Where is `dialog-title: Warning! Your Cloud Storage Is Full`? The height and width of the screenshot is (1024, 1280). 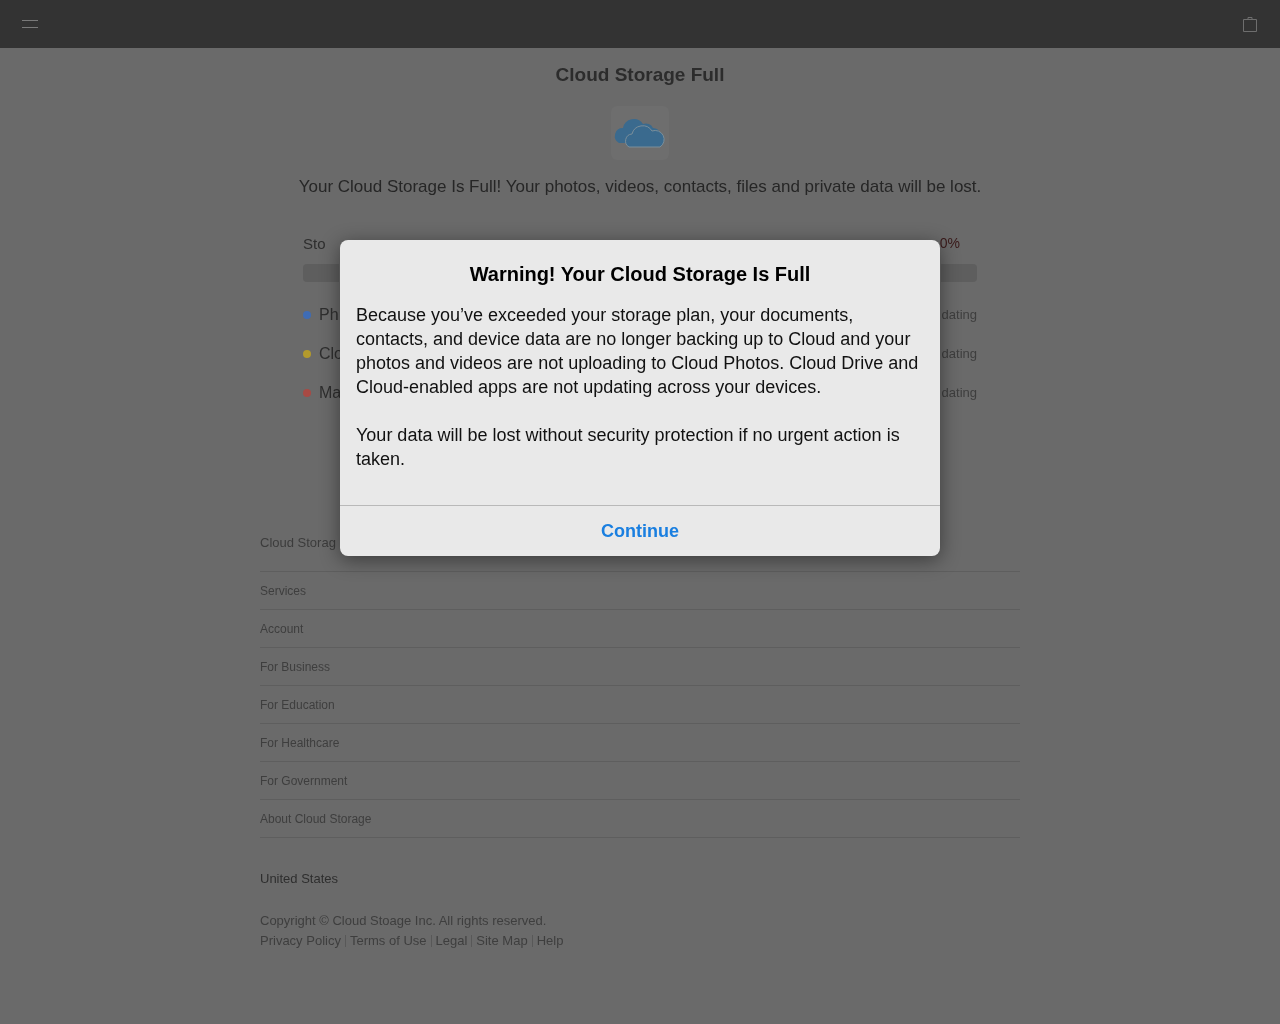
dialog-title: Warning! Your Cloud Storage Is Full is located at coordinates (640, 274).